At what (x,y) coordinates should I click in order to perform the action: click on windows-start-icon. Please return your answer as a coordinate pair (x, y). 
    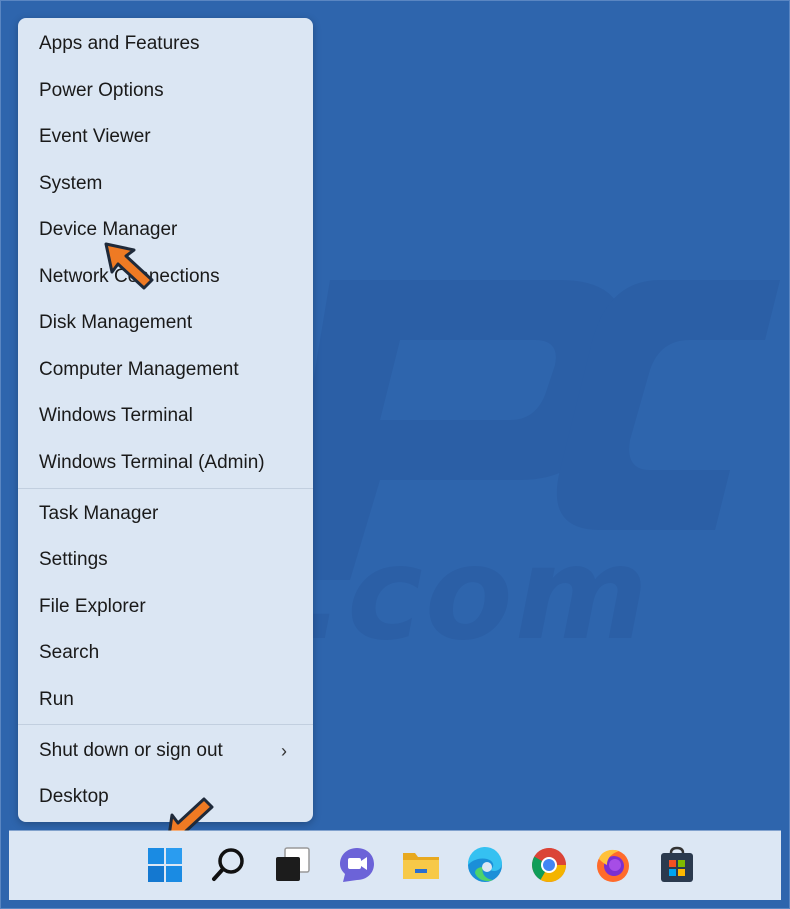
    Looking at the image, I should click on (165, 865).